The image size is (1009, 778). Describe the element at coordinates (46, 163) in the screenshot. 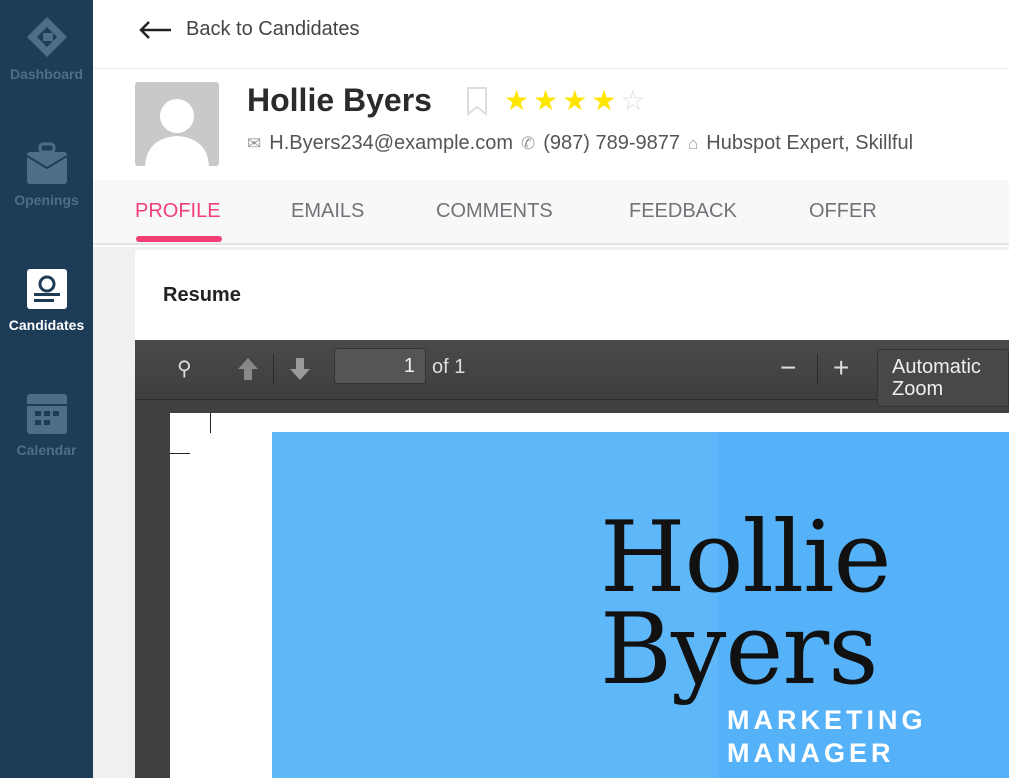

I see `briefcase-icon` at that location.